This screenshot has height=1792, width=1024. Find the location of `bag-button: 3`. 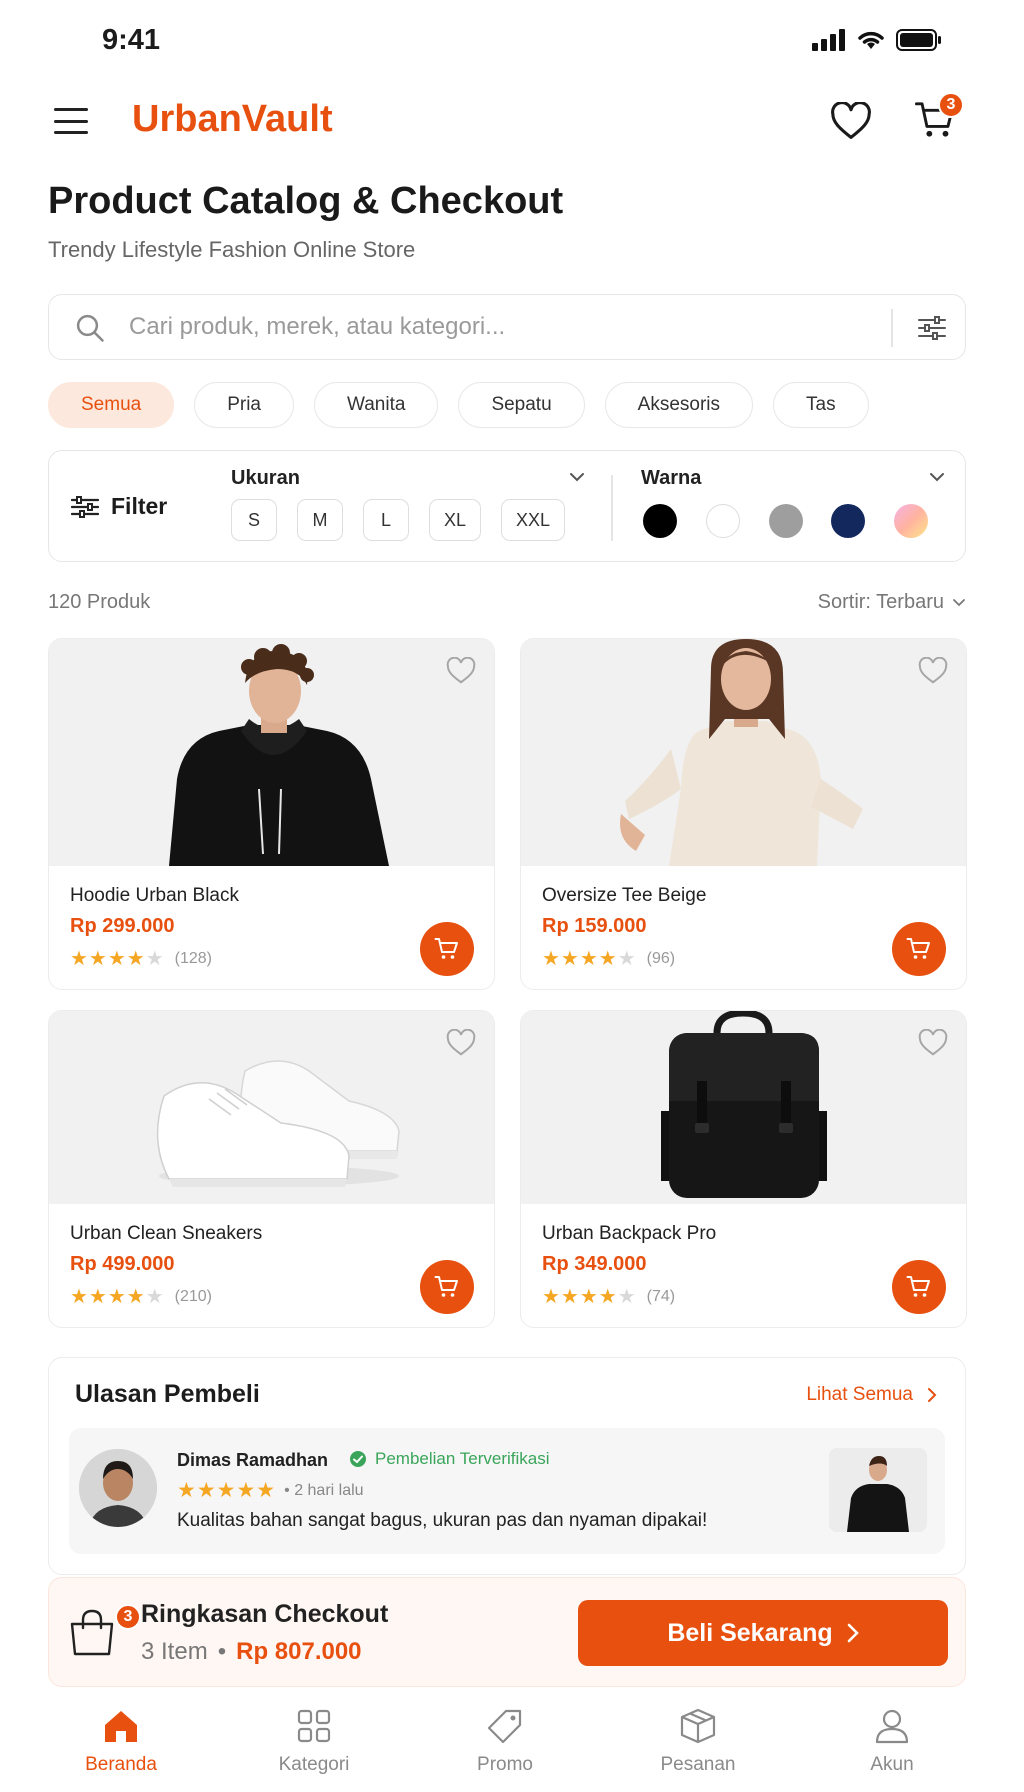

bag-button: 3 is located at coordinates (104, 1632).